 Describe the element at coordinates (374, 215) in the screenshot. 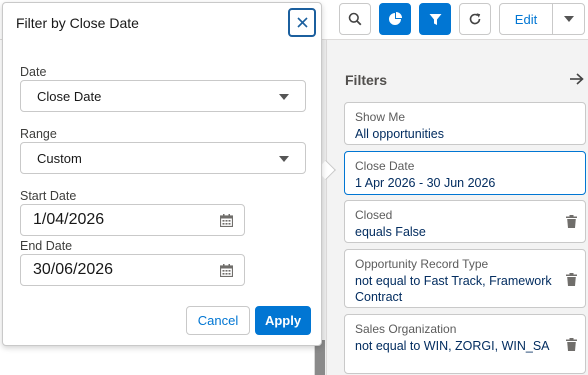

I see `filter-card-label: Closed` at that location.